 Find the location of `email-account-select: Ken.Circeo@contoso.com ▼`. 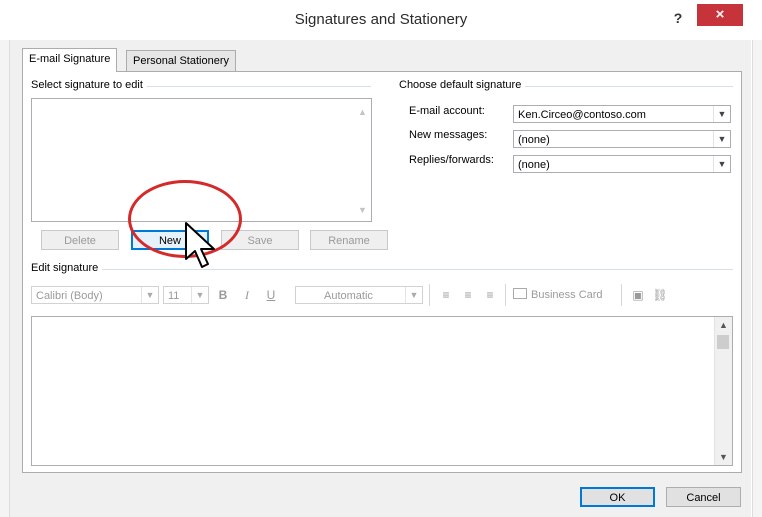

email-account-select: Ken.Circeo@contoso.com ▼ is located at coordinates (622, 114).